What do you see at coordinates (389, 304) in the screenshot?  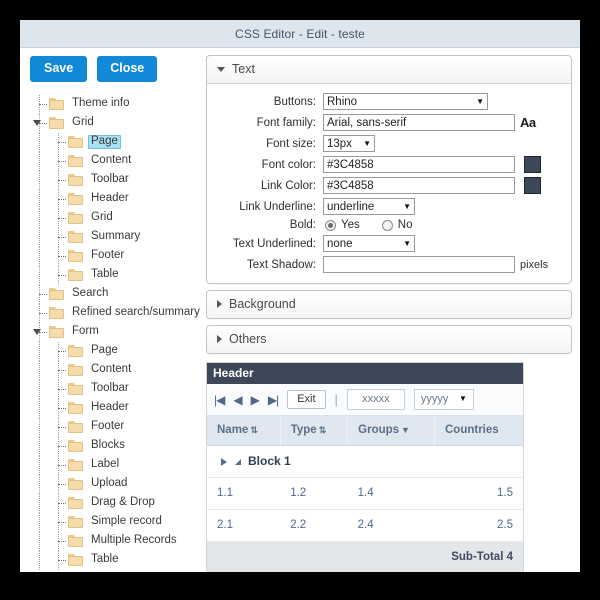 I see `panel-background-header: Background` at bounding box center [389, 304].